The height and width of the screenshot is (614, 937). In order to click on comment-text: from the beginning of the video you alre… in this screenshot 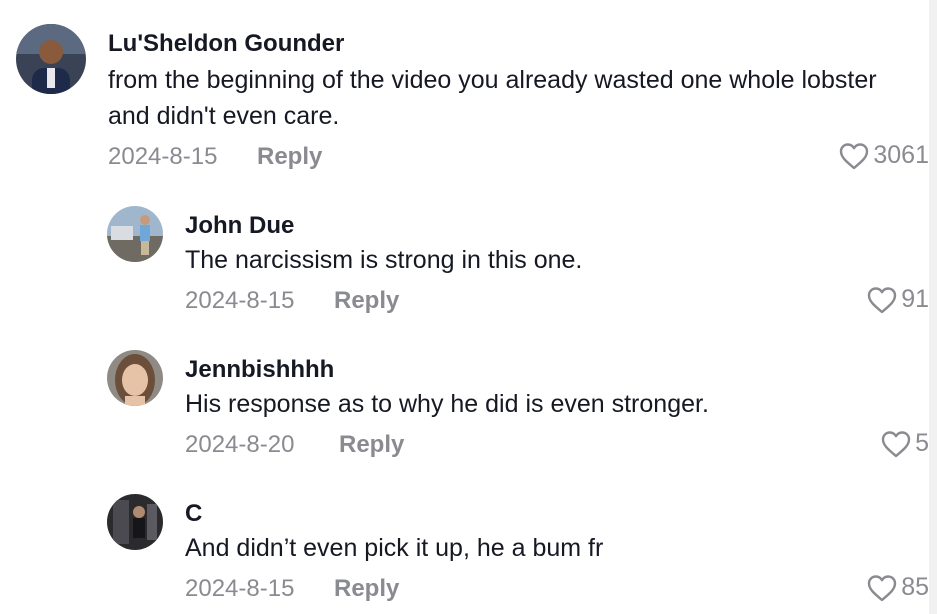, I will do `click(492, 98)`.